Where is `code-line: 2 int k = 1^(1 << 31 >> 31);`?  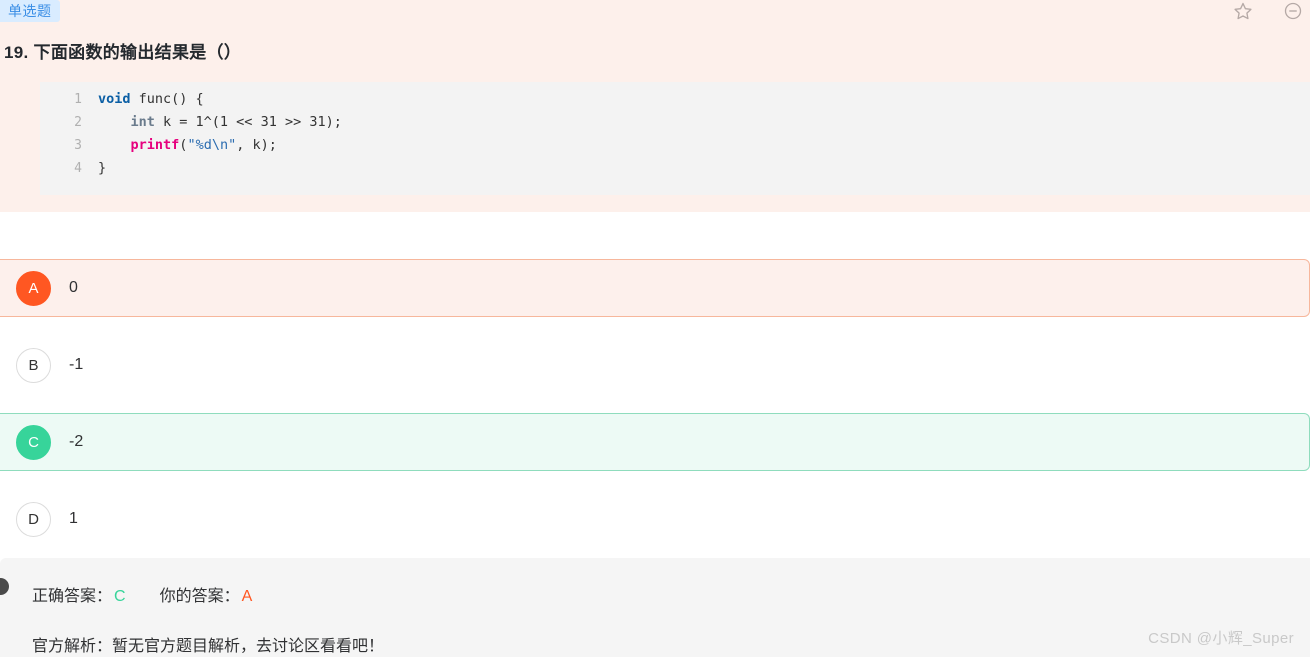
code-line: 2 int k = 1^(1 << 31 >> 31); is located at coordinates (675, 122).